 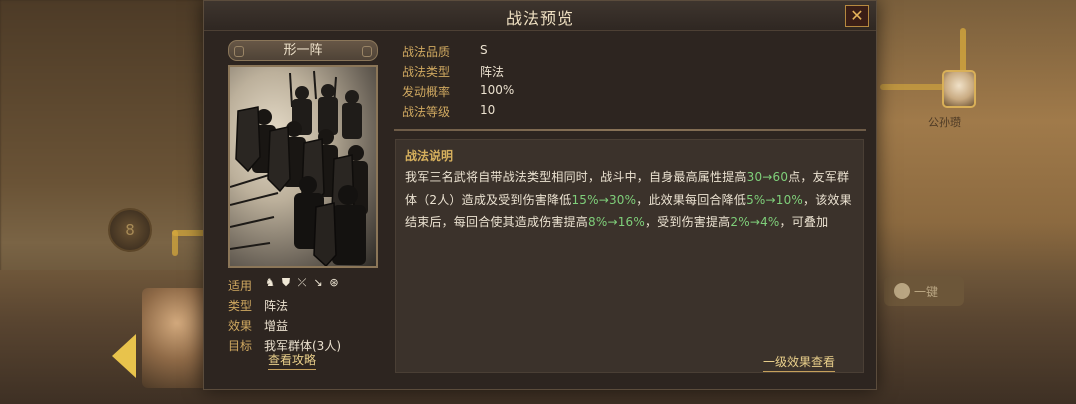 I want to click on usage-row: 适用 ♞ ⛊ ⤫ ↘ ⊛, so click(x=308, y=285).